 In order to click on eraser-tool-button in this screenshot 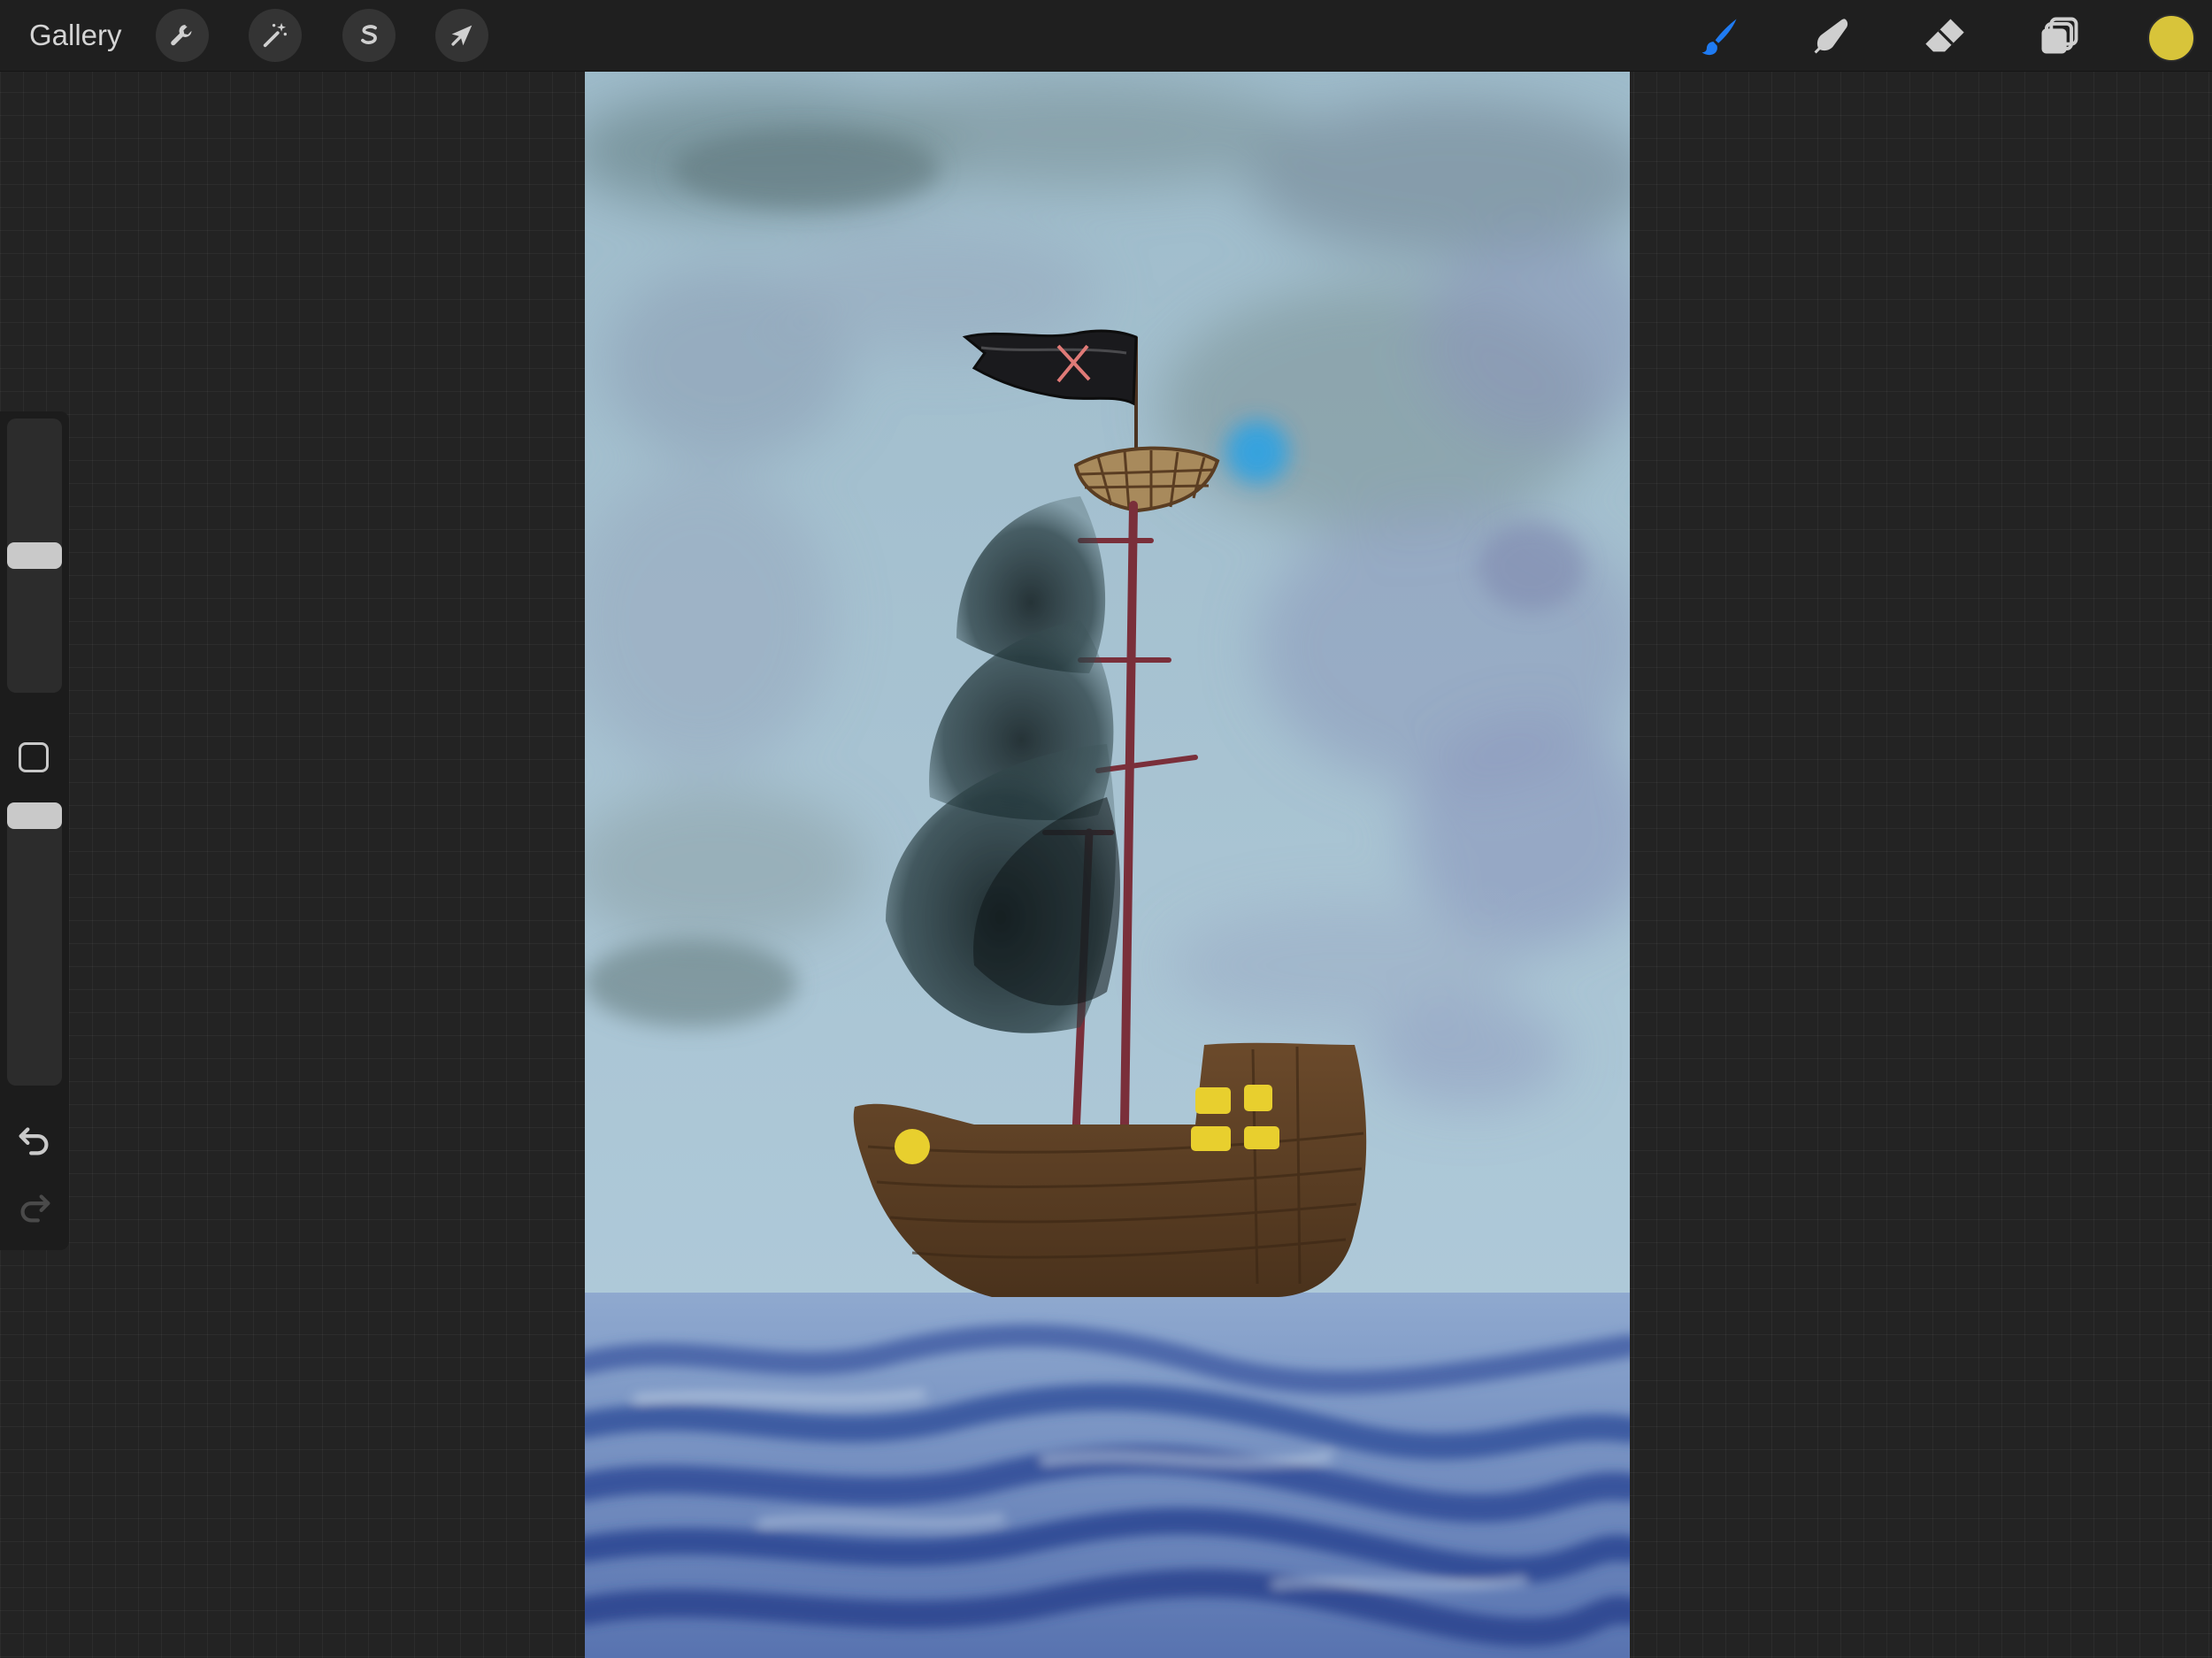, I will do `click(1945, 36)`.